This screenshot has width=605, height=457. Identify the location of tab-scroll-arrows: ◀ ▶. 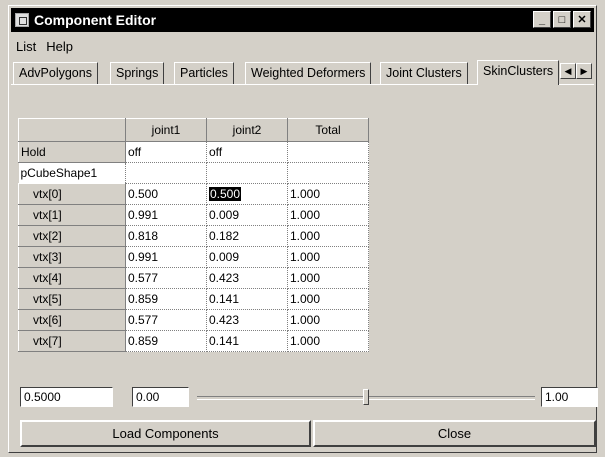
(576, 71).